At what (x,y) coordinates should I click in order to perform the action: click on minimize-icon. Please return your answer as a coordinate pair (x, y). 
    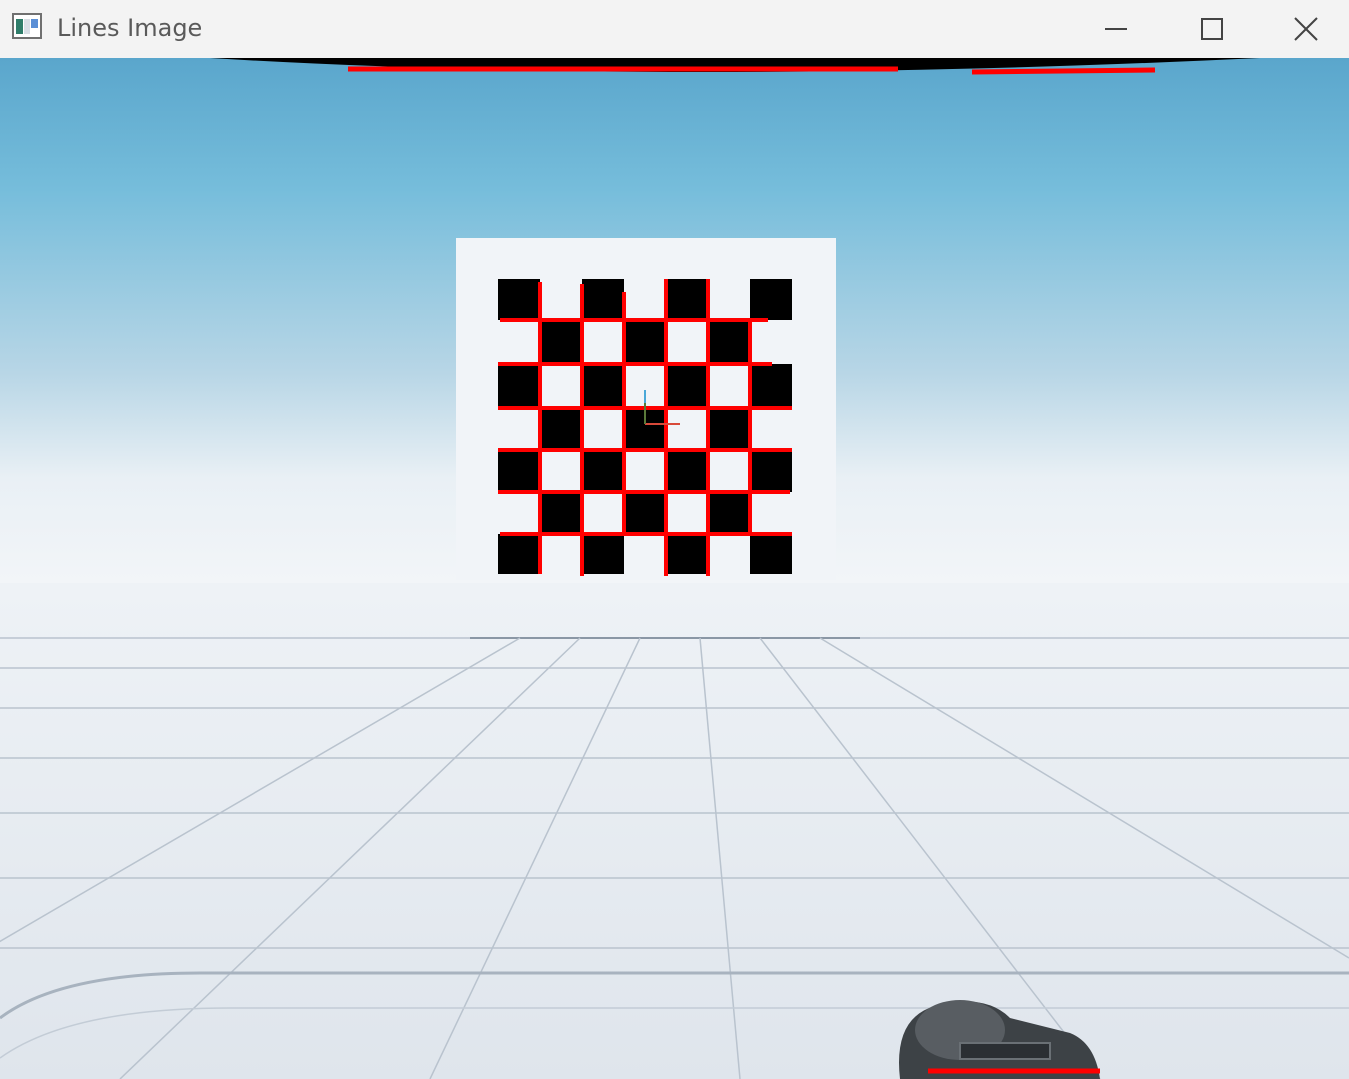
    Looking at the image, I should click on (1116, 29).